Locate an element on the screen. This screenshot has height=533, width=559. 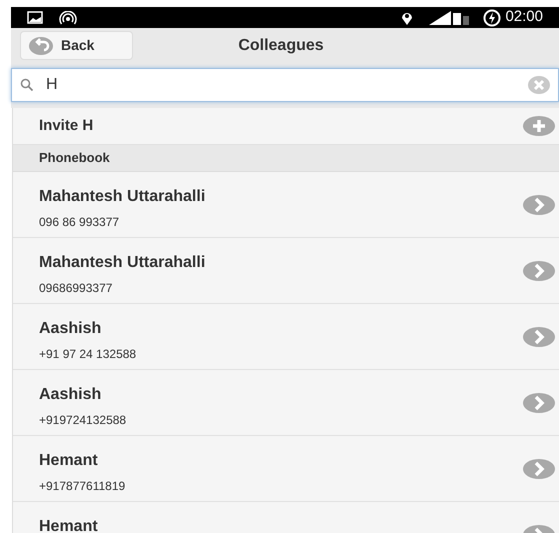
back-button: Back is located at coordinates (76, 45).